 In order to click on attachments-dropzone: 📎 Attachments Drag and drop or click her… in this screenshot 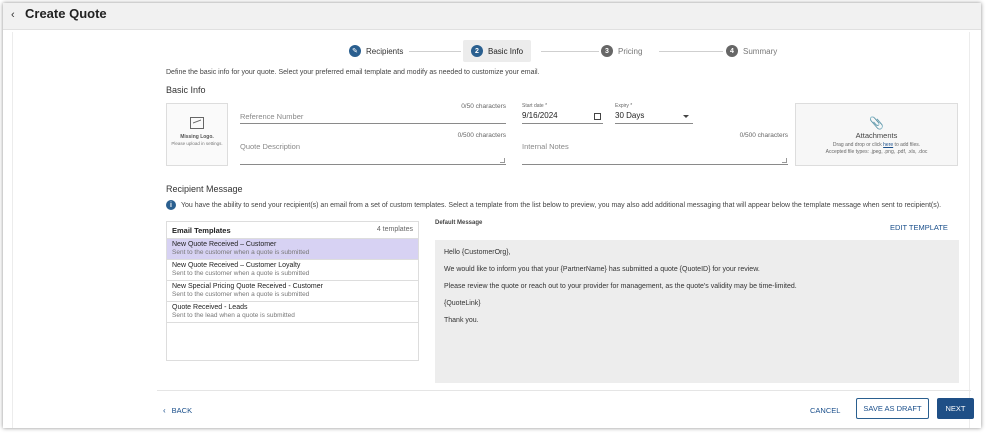, I will do `click(876, 134)`.